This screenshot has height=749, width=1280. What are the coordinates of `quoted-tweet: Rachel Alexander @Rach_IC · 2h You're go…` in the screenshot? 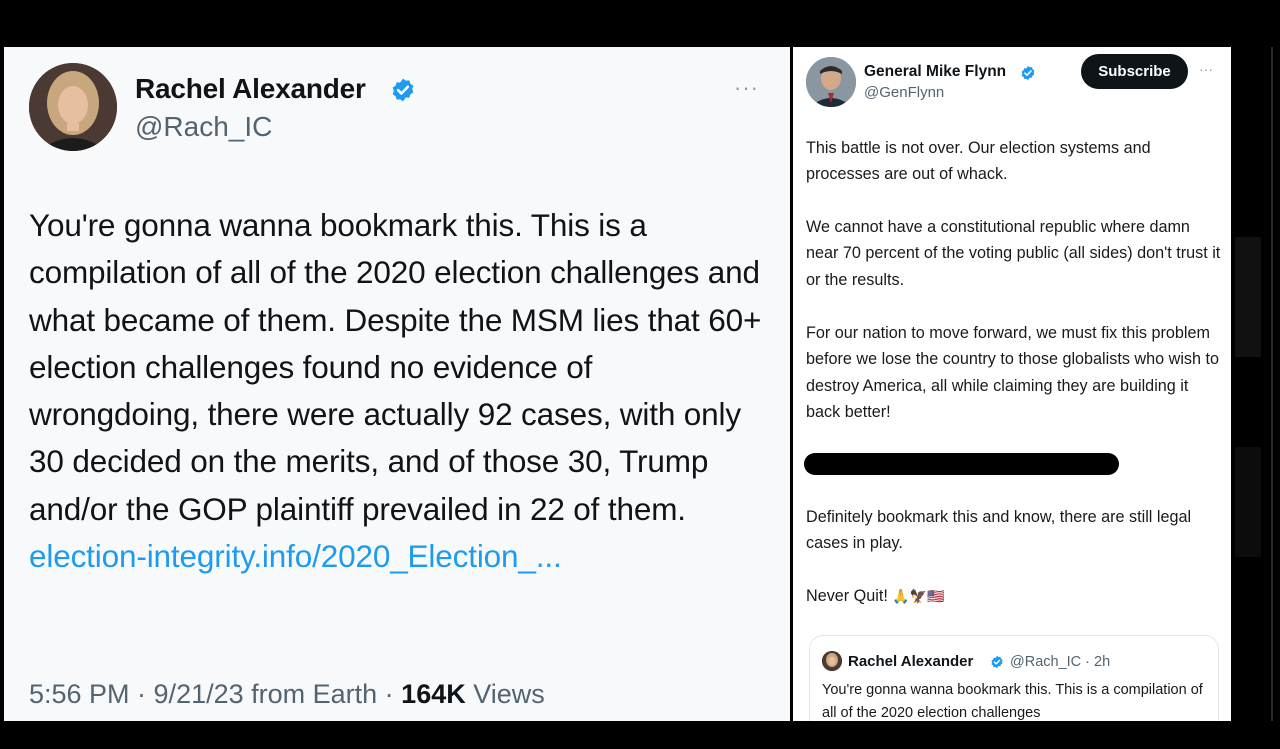 It's located at (1014, 678).